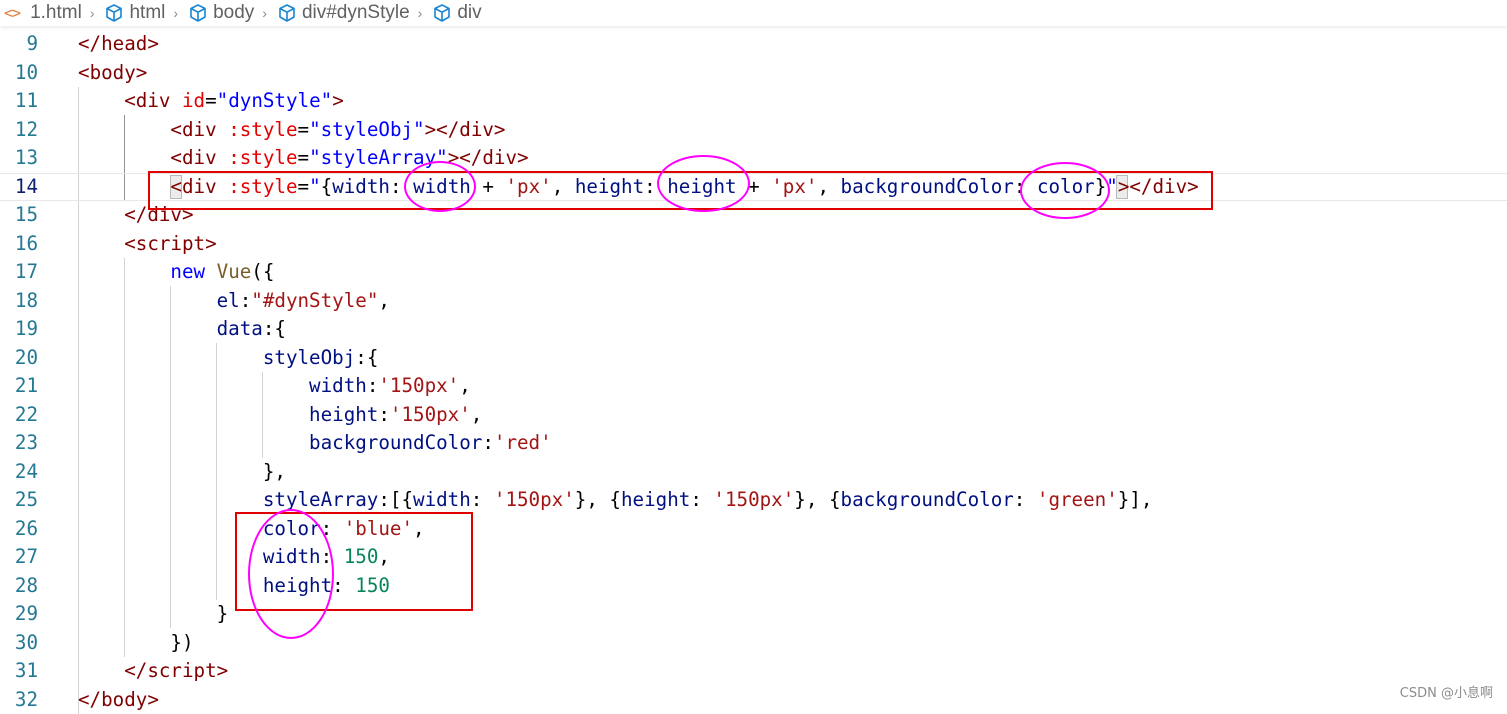 The image size is (1507, 714). Describe the element at coordinates (19, 44) in the screenshot. I see `line-number: 9` at that location.